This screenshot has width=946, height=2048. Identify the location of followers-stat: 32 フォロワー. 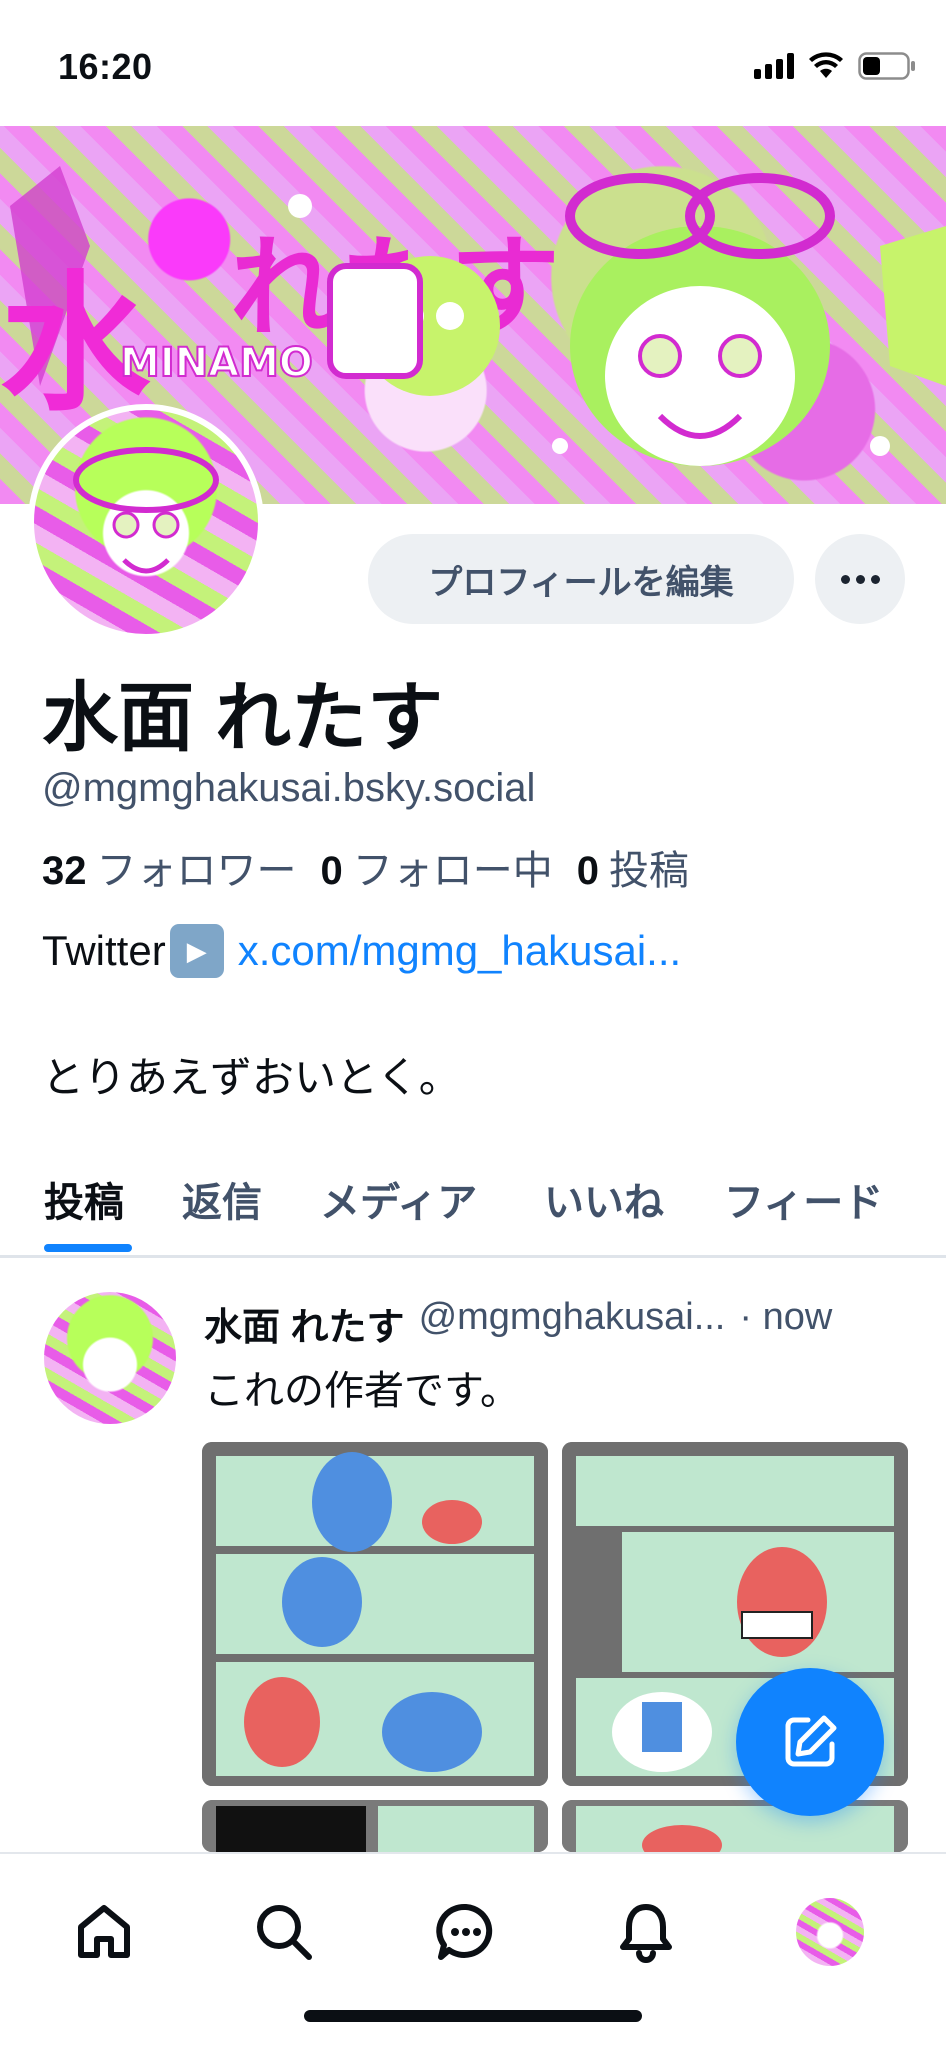
(169, 867).